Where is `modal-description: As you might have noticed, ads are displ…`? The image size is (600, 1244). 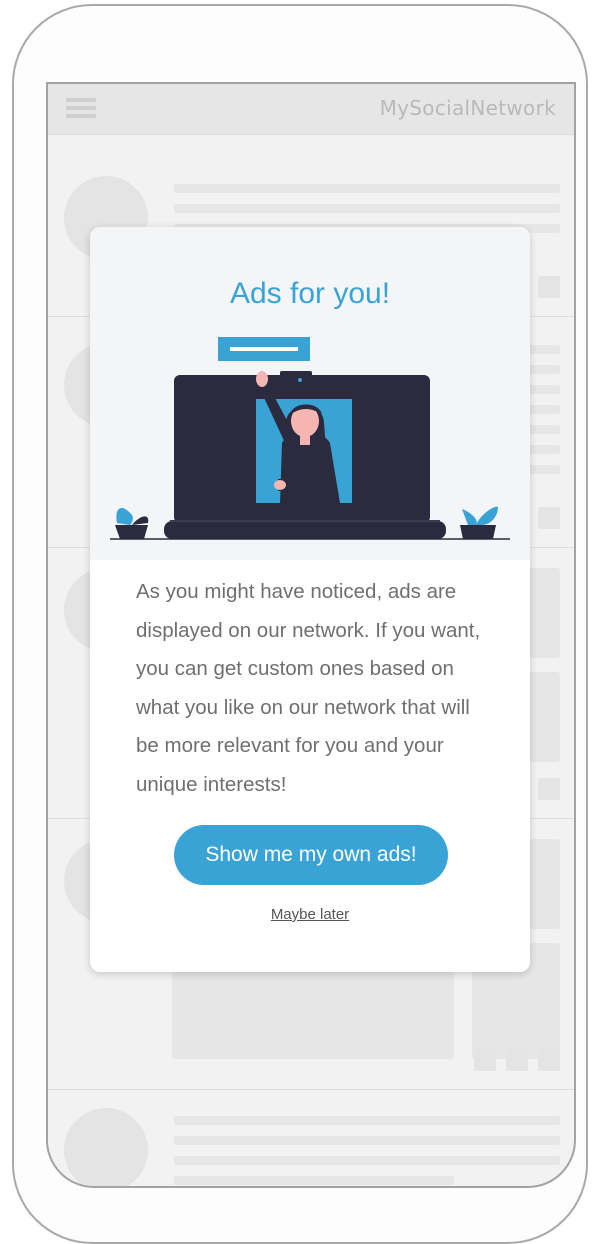 modal-description: As you might have noticed, ads are displ… is located at coordinates (308, 688).